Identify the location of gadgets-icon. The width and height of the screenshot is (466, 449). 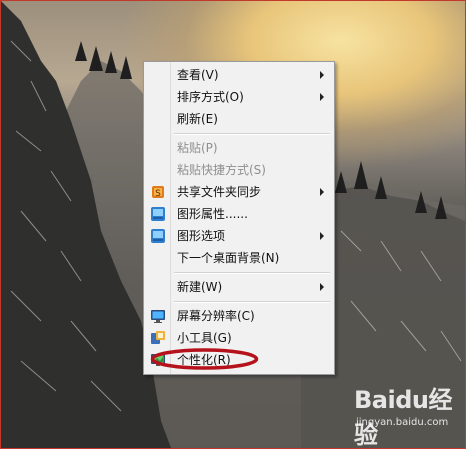
(158, 338).